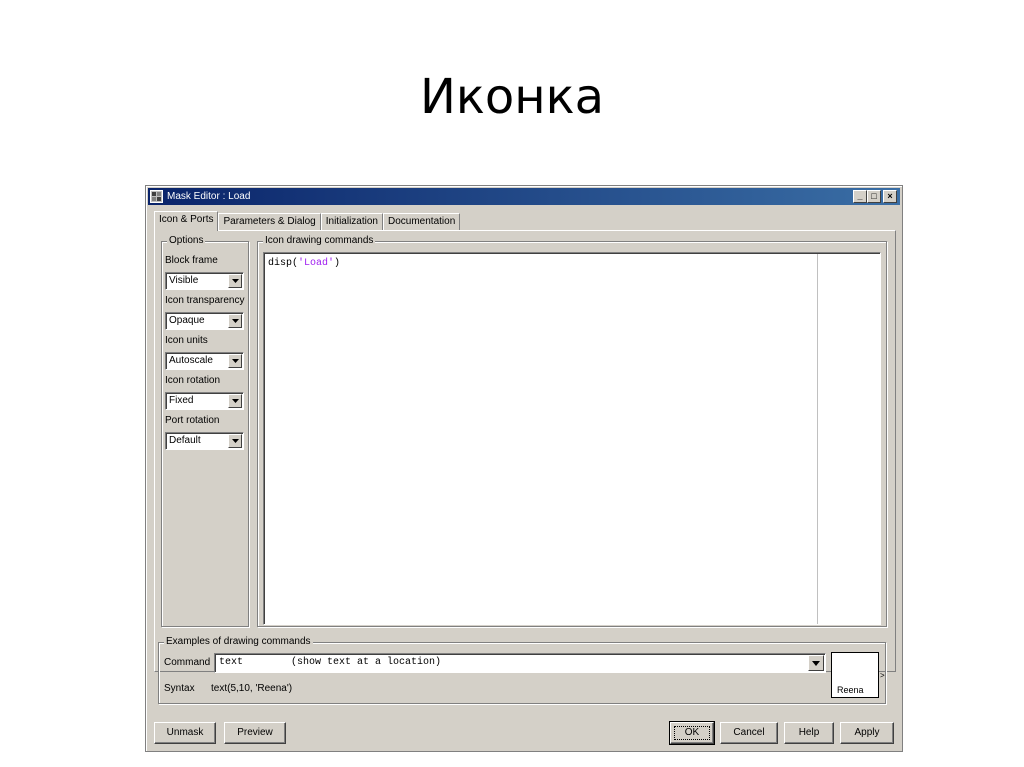 The width and height of the screenshot is (1024, 767). I want to click on port-rotation-label: Port rotation, so click(192, 420).